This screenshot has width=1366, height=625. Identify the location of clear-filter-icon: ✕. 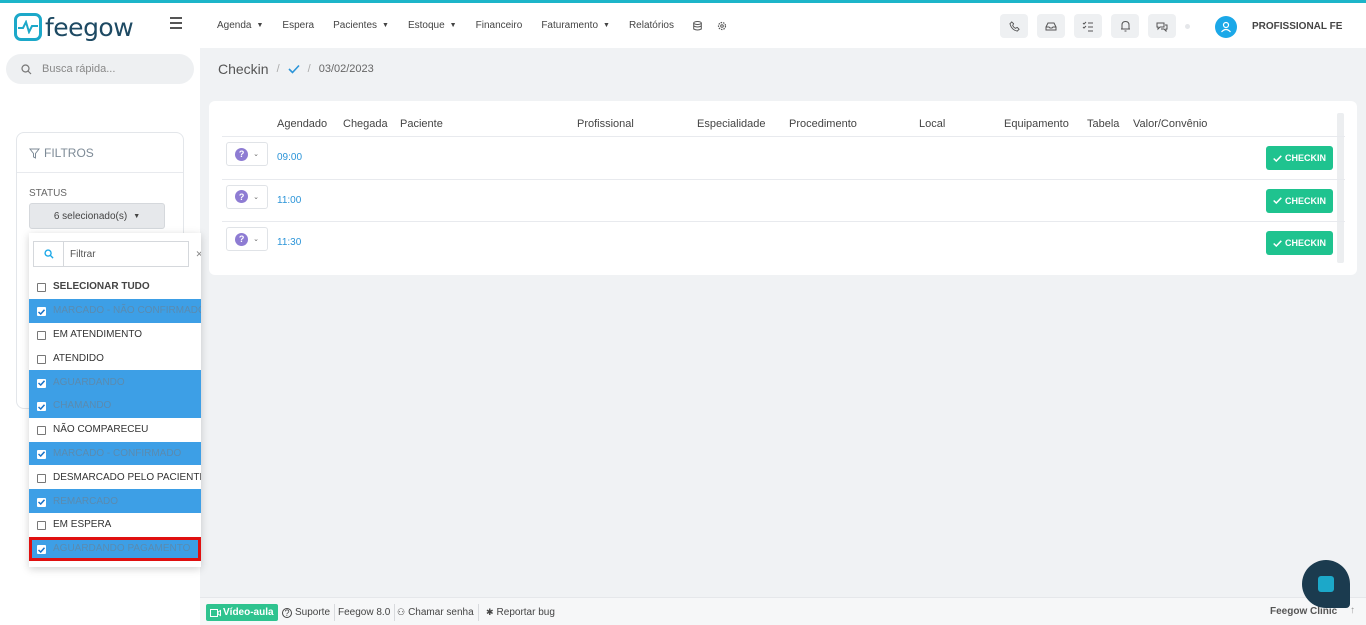
(195, 254).